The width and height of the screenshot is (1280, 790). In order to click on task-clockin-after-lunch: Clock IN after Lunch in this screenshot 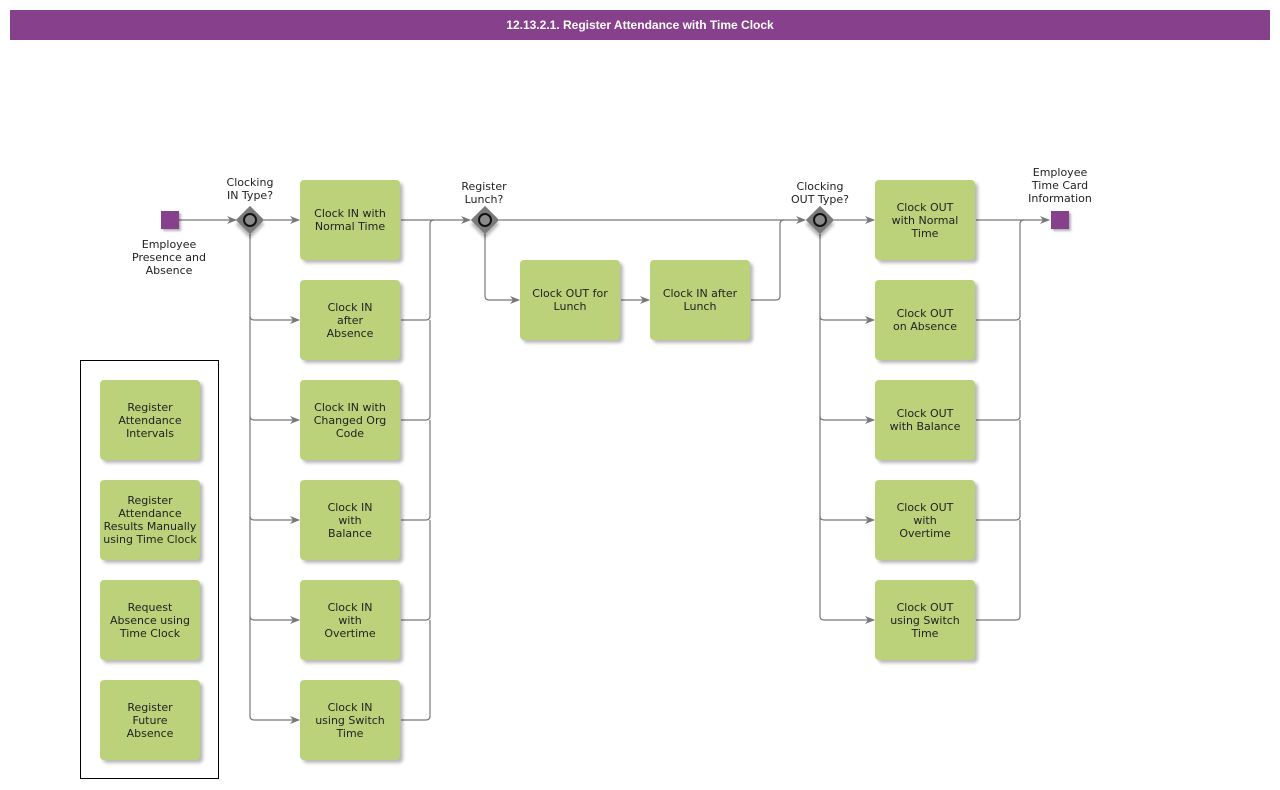, I will do `click(700, 300)`.